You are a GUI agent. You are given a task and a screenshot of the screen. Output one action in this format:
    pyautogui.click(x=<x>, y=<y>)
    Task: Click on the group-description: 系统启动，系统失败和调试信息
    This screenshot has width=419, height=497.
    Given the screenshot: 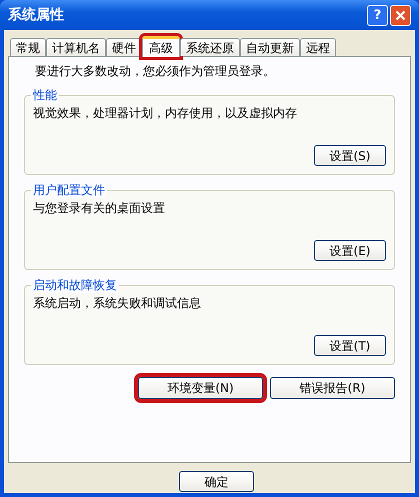 What is the action you would take?
    pyautogui.click(x=117, y=303)
    